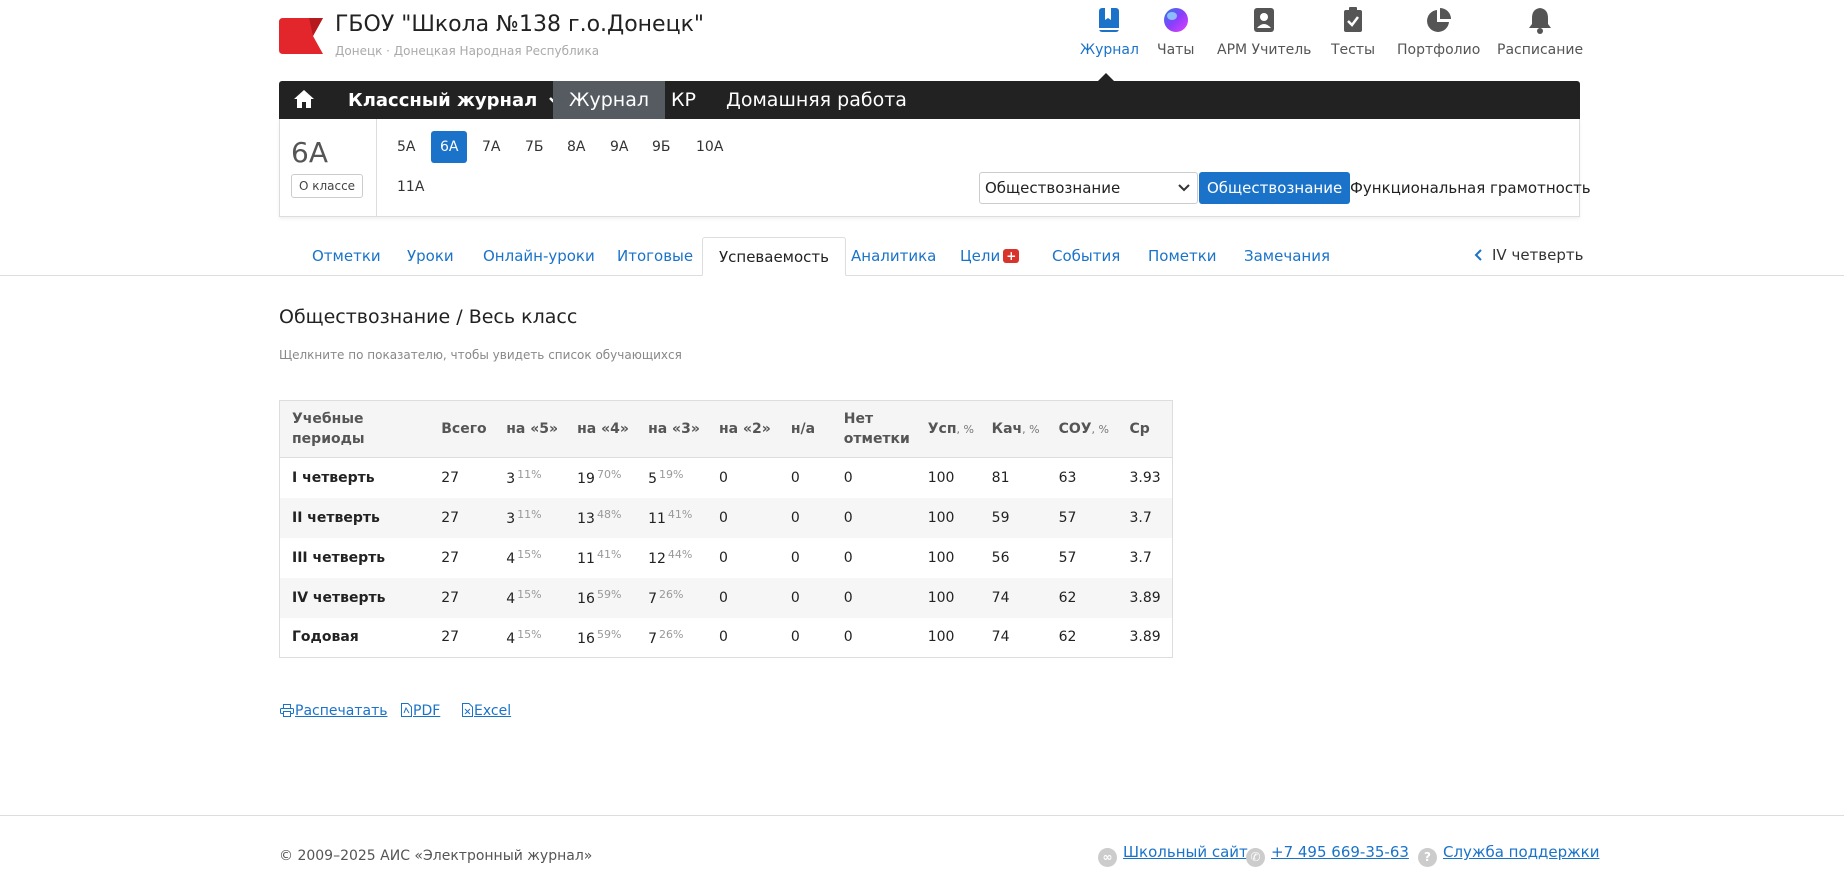 This screenshot has height=880, width=1844. What do you see at coordinates (893, 256) in the screenshot?
I see `tab-analytics: Аналитика` at bounding box center [893, 256].